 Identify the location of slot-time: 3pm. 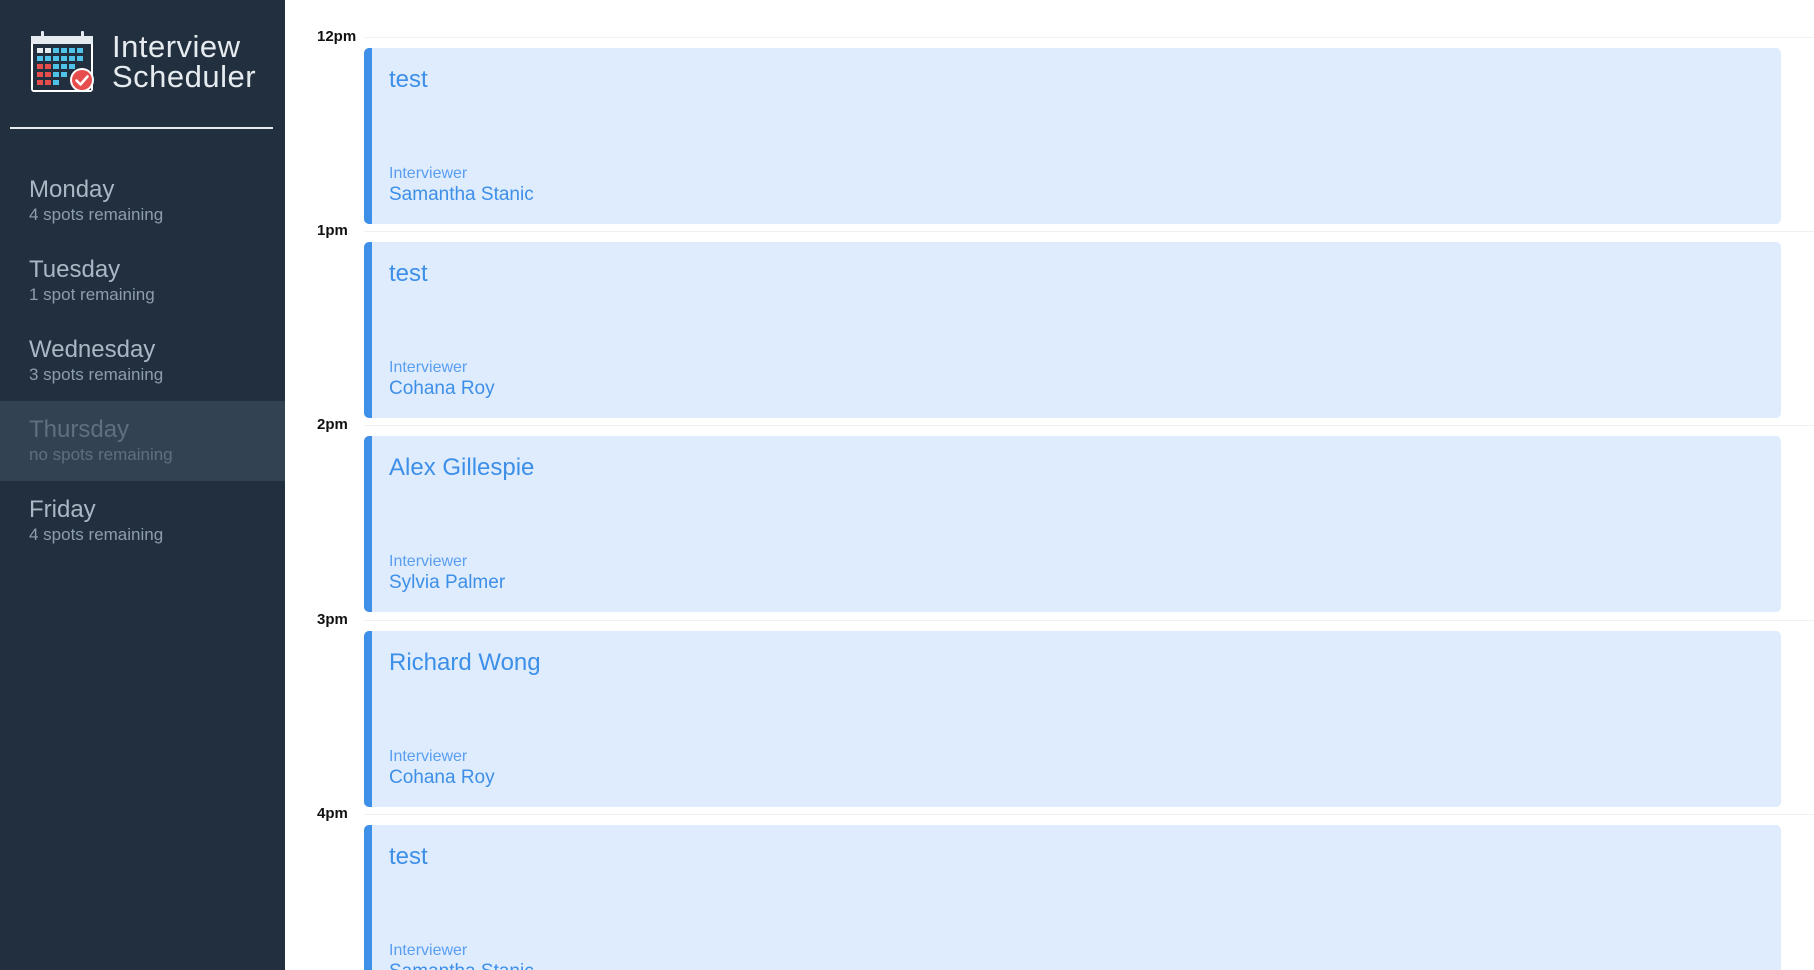
(332, 619).